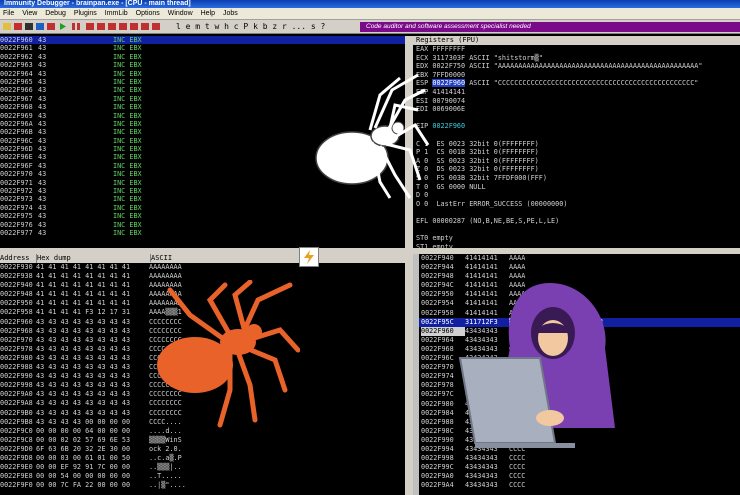 The width and height of the screenshot is (740, 495). I want to click on menu-window: Window, so click(180, 13).